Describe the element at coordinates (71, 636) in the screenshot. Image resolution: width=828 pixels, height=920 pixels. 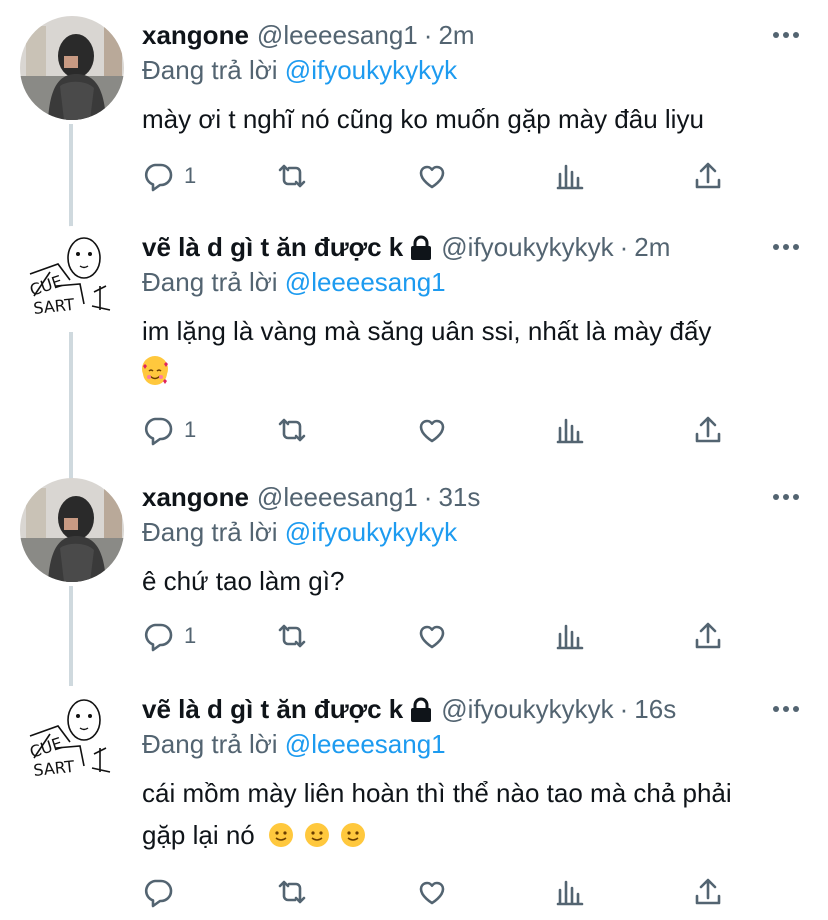
I see `thread-line` at that location.